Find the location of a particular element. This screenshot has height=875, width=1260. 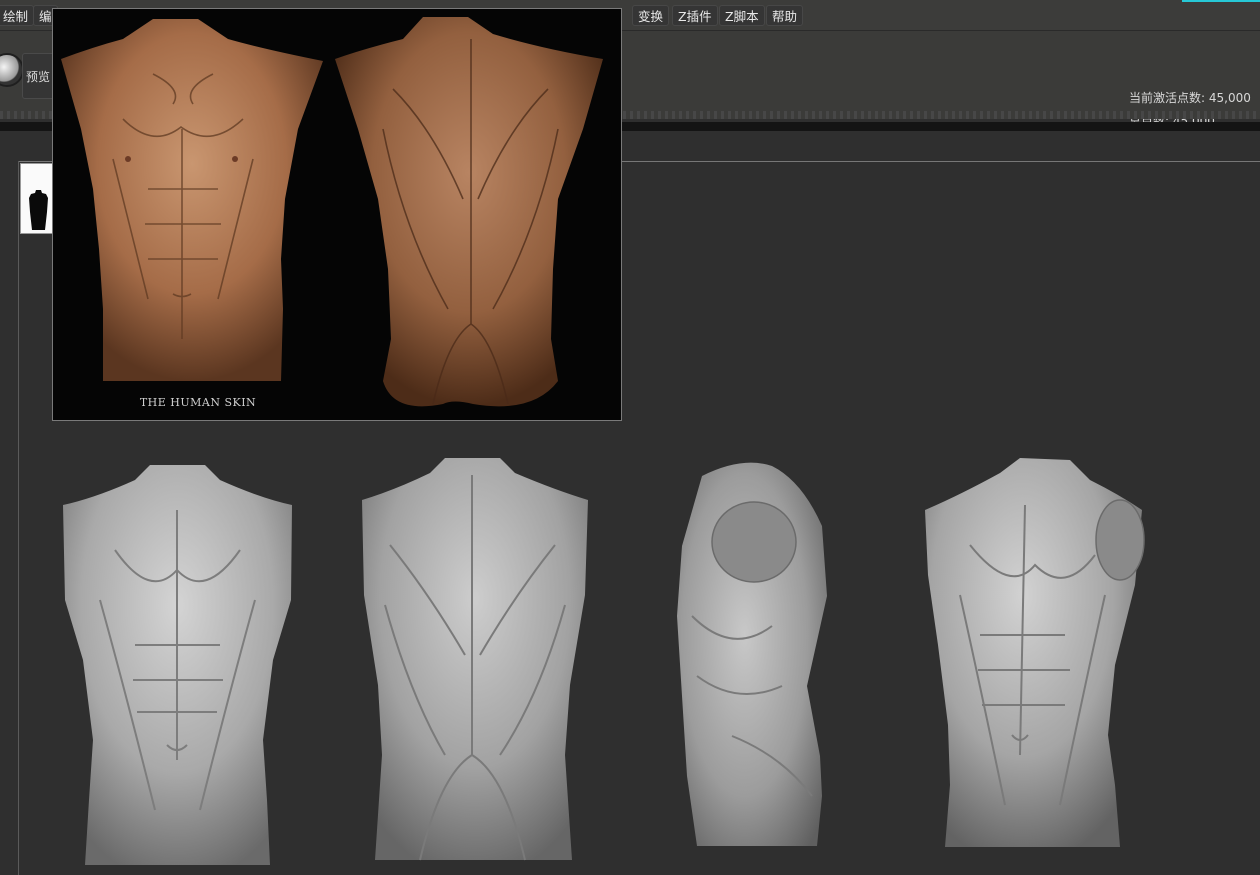

sculpt-three-quarter-view is located at coordinates (1036, 654).